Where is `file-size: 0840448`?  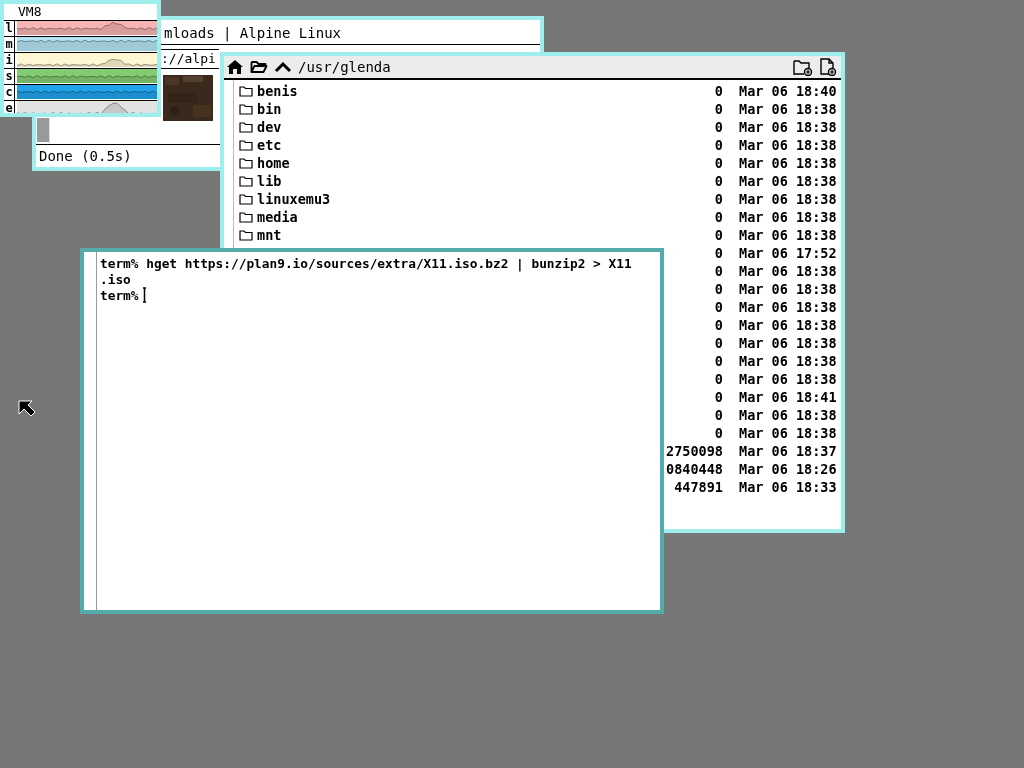
file-size: 0840448 is located at coordinates (694, 469).